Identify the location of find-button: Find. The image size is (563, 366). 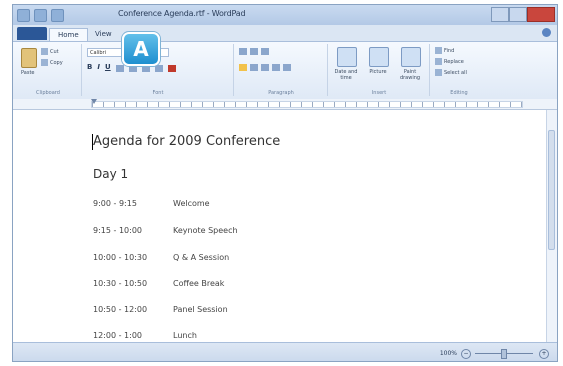
(444, 50).